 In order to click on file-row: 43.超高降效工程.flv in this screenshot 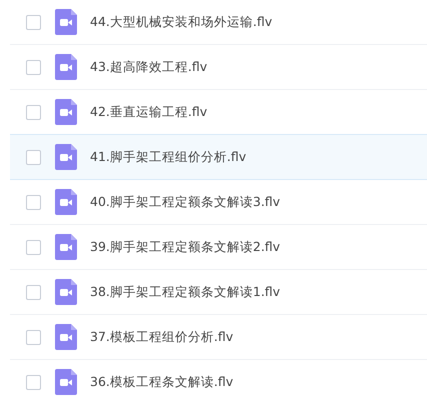, I will do `click(218, 67)`.